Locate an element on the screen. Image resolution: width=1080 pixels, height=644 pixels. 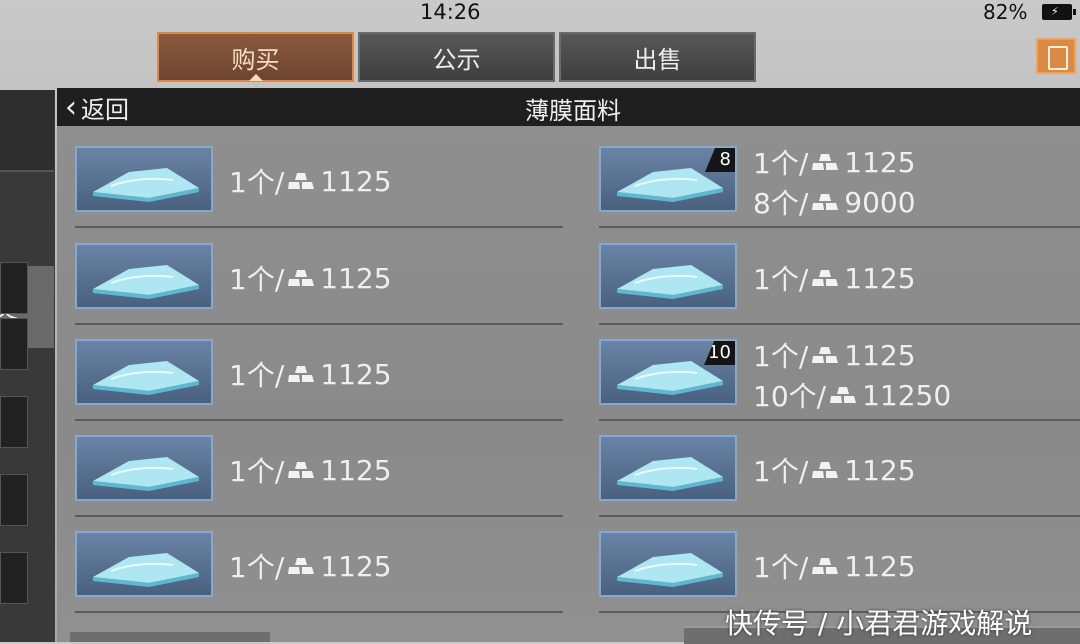
clock: 14:26 is located at coordinates (450, 12).